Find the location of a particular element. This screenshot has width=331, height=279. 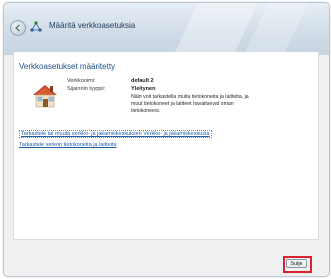

location-type-value: Yleitynen is located at coordinates (143, 89).